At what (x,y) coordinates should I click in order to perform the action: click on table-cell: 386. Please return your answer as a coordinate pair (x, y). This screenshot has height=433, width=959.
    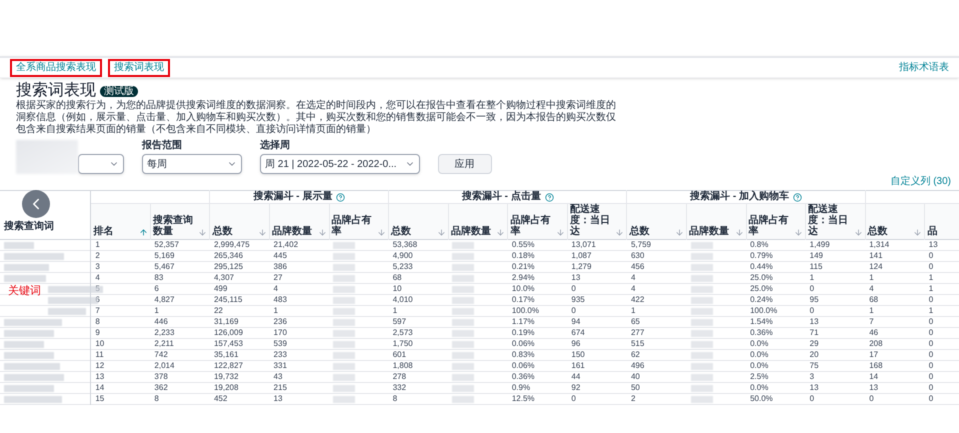
    Looking at the image, I should click on (300, 267).